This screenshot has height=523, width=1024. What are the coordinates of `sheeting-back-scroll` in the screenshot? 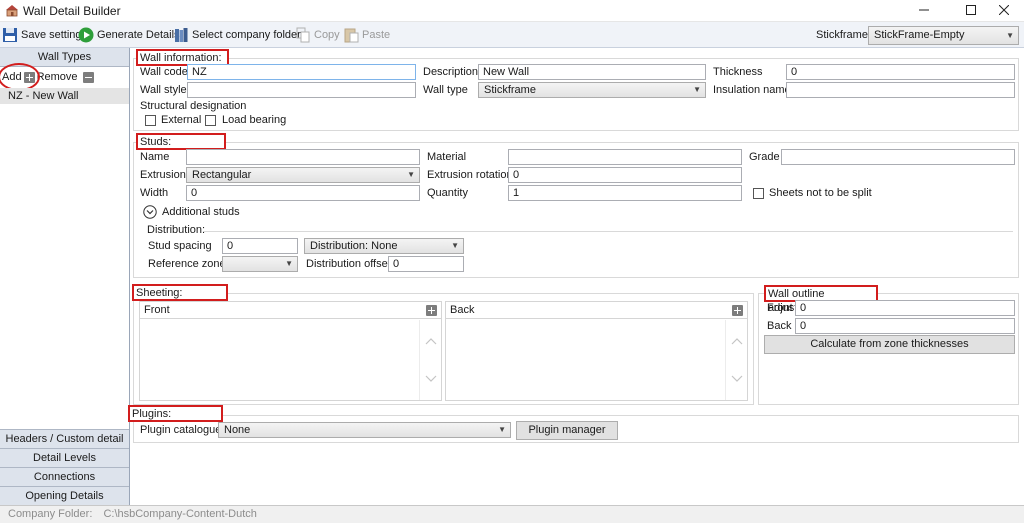 It's located at (736, 360).